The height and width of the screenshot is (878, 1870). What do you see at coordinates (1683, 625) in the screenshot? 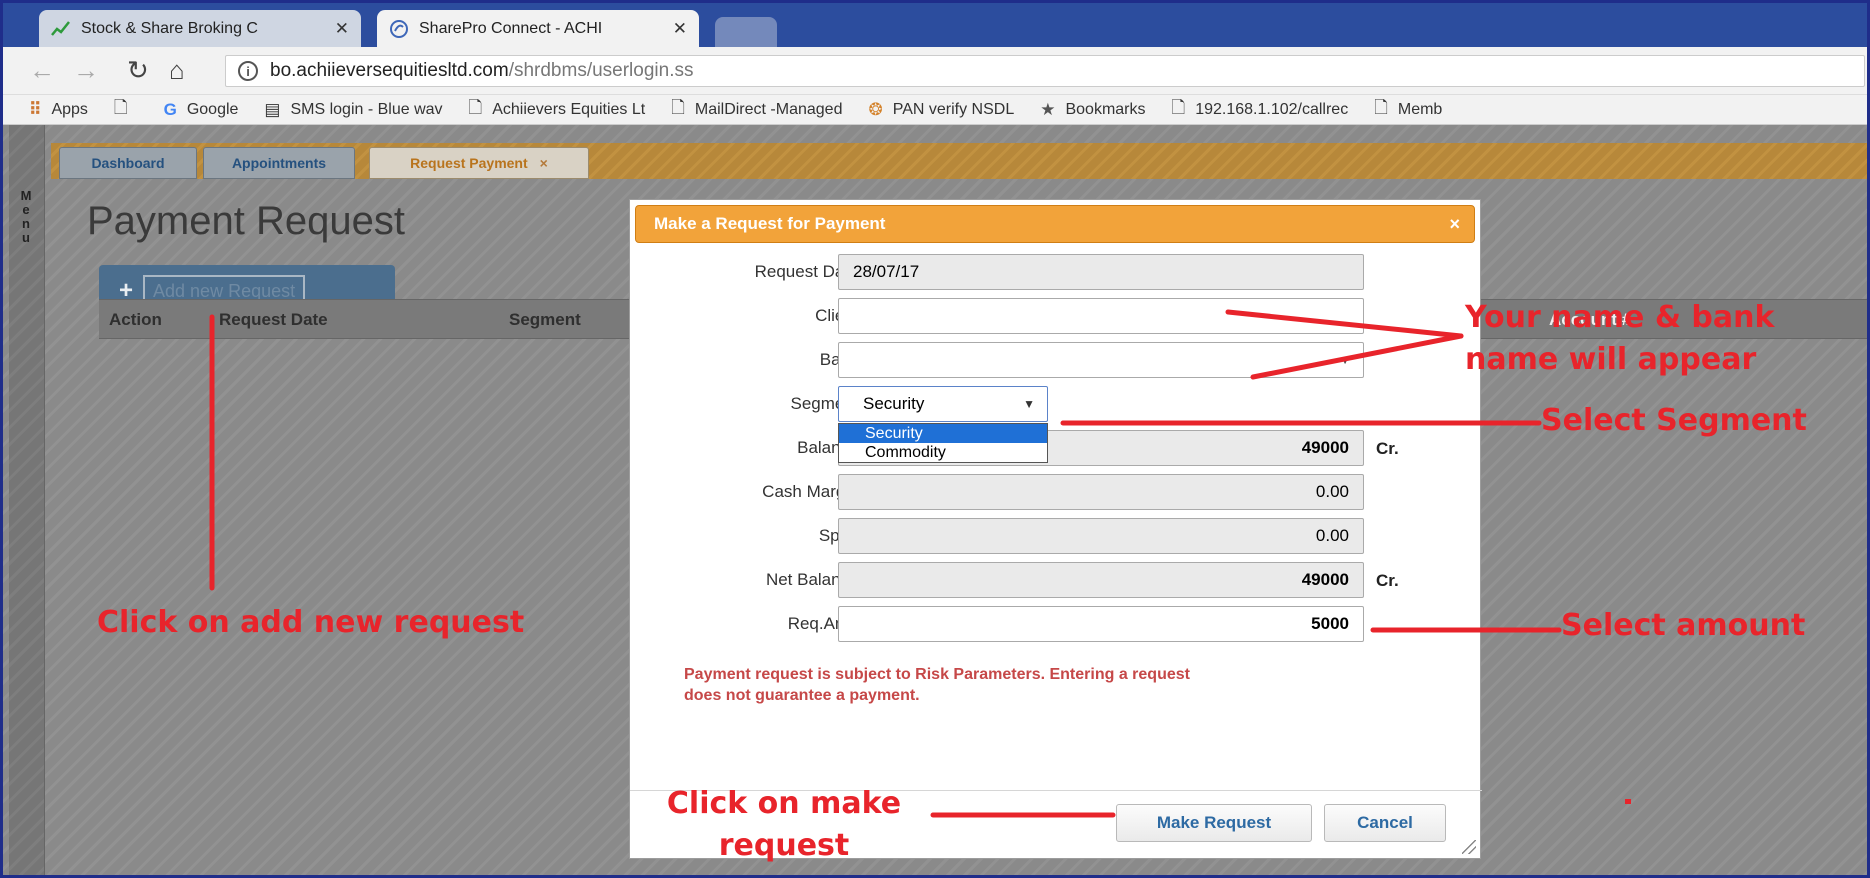
I see `annotation-select-amount: Select amount` at bounding box center [1683, 625].